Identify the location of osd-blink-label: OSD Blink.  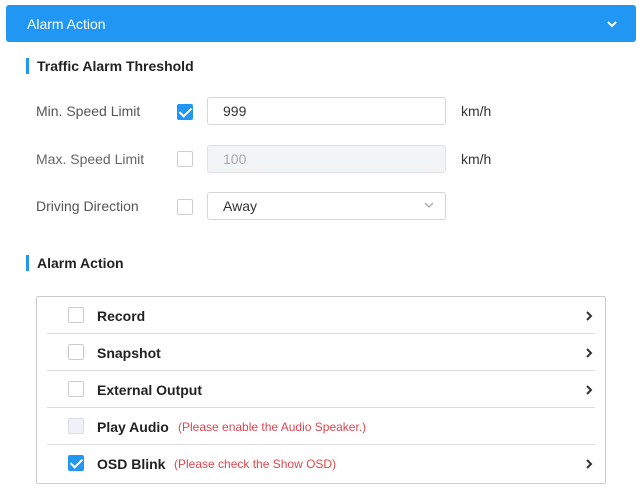
(131, 464).